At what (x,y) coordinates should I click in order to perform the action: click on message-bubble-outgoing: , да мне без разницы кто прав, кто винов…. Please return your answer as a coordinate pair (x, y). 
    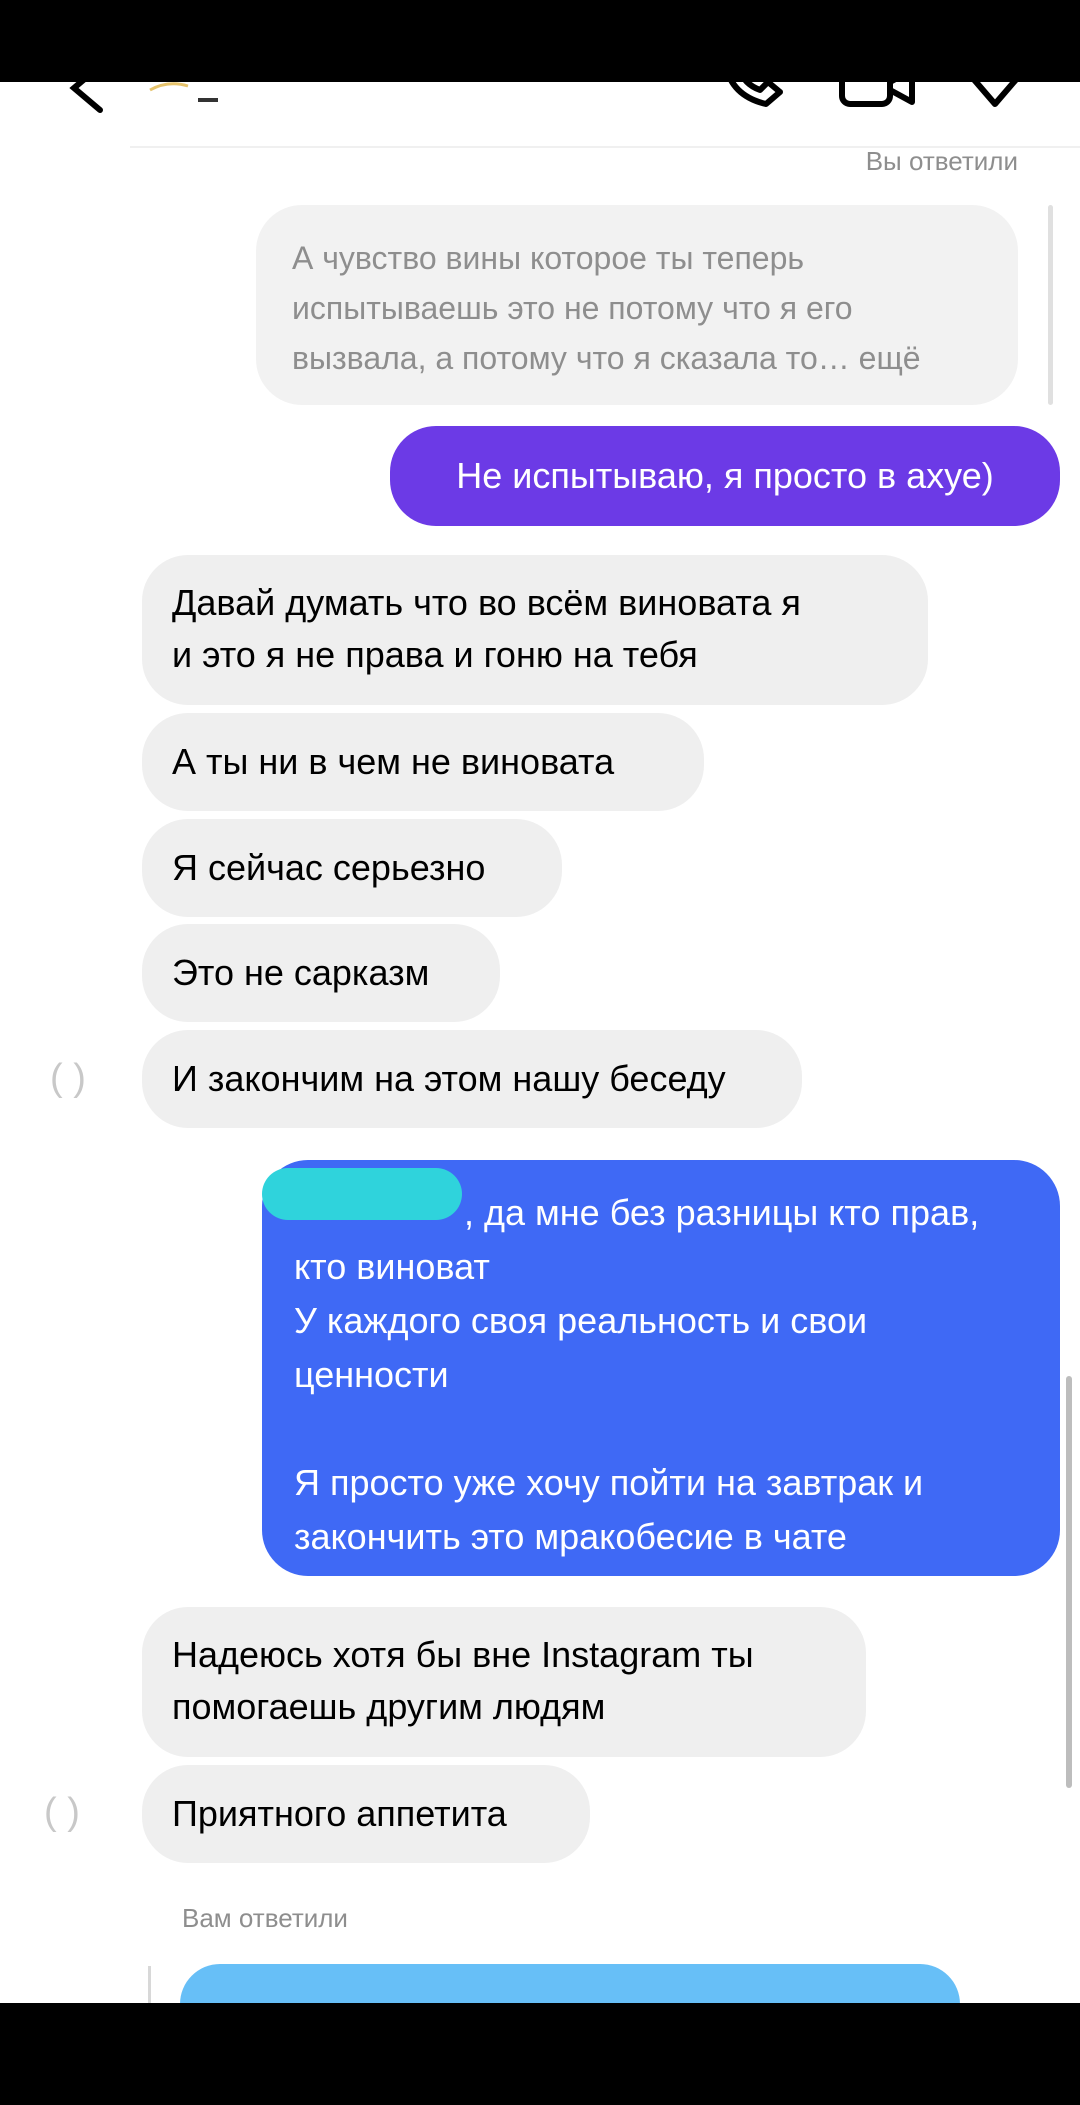
    Looking at the image, I should click on (661, 1368).